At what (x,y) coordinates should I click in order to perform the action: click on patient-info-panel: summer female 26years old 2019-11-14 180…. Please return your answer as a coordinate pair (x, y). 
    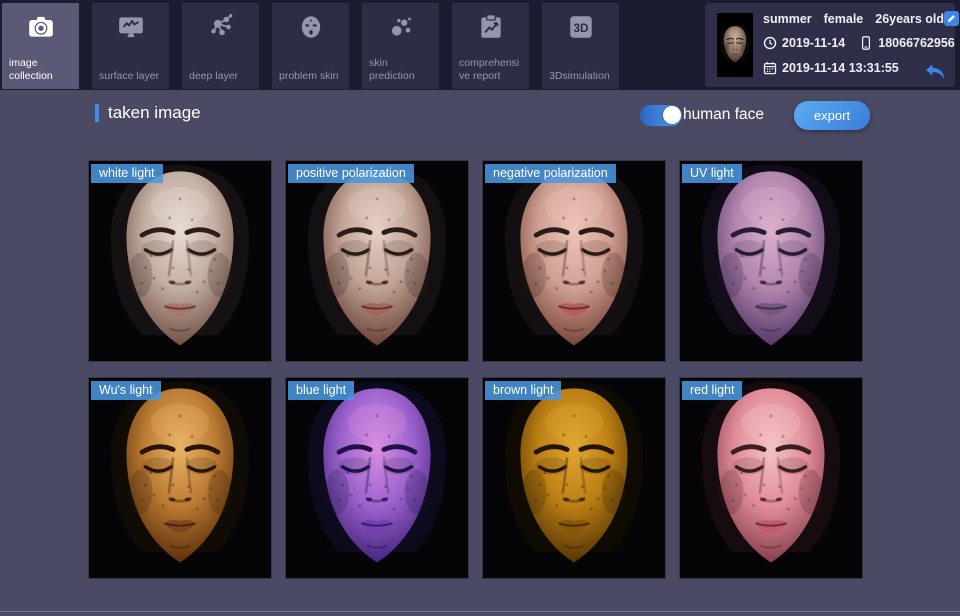
    Looking at the image, I should click on (832, 45).